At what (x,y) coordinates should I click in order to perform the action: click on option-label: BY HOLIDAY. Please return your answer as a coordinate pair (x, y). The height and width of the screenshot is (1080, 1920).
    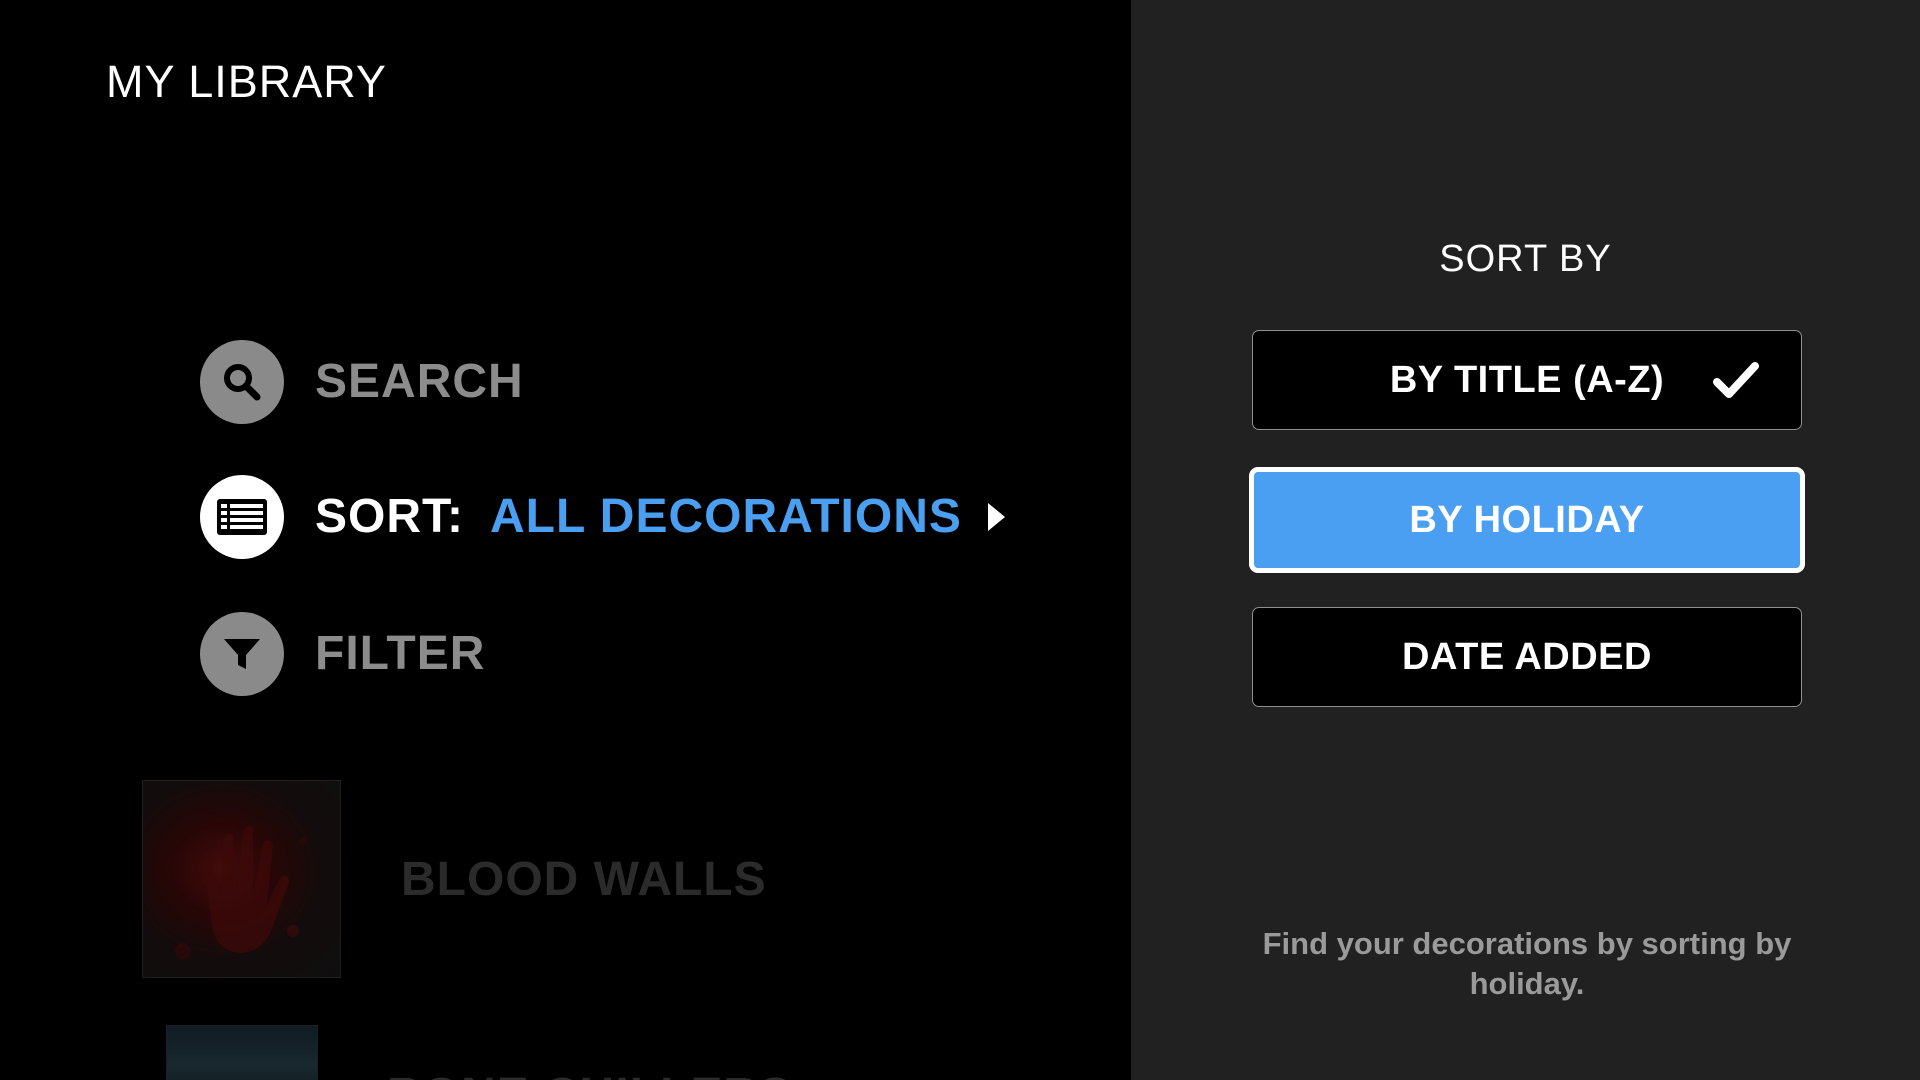
    Looking at the image, I should click on (1527, 519).